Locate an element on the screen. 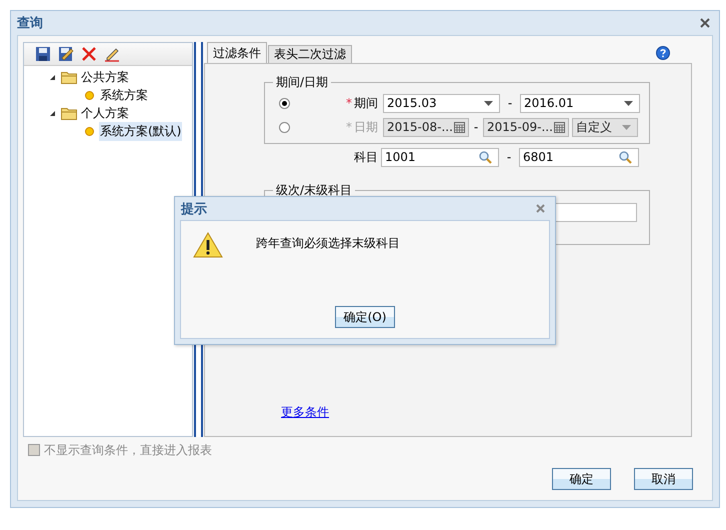 Image resolution: width=726 pixels, height=530 pixels. message-text: 跨年查询必须选择末级科目 is located at coordinates (328, 243).